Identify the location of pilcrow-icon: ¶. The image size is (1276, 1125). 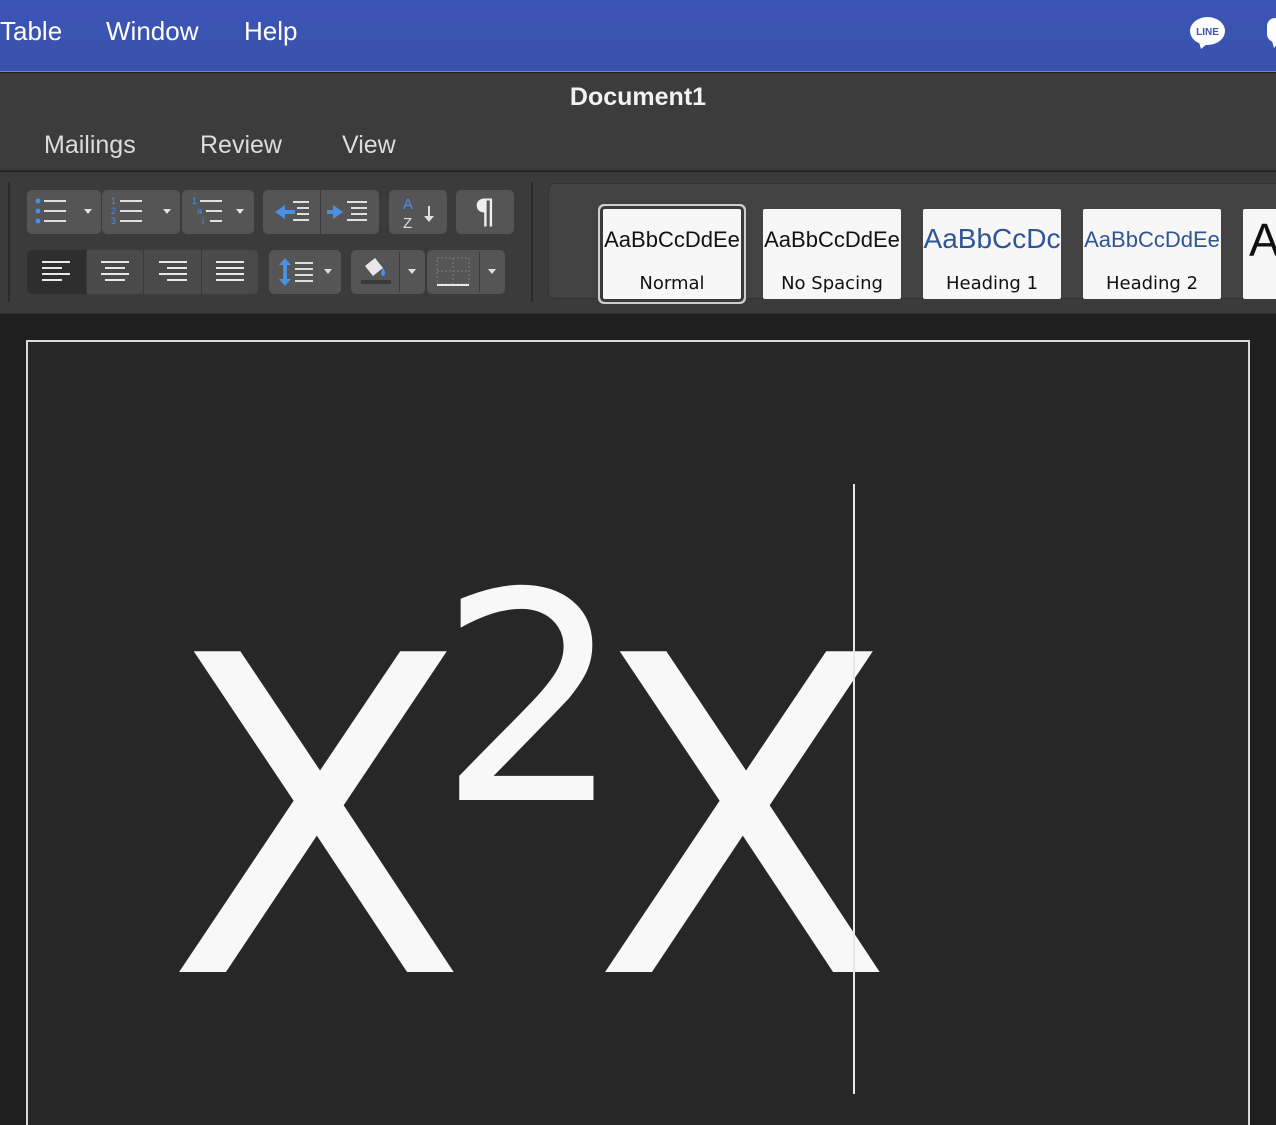
(485, 212).